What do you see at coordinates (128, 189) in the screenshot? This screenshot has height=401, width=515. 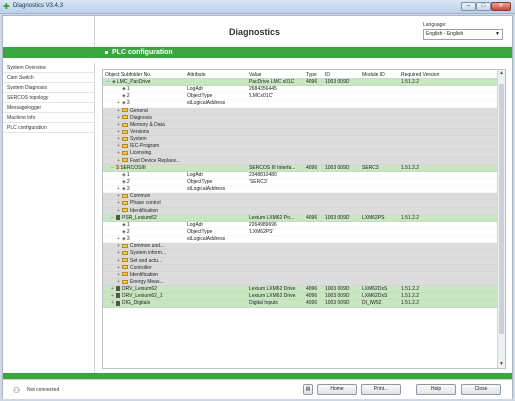 I see `object-name: 3` at bounding box center [128, 189].